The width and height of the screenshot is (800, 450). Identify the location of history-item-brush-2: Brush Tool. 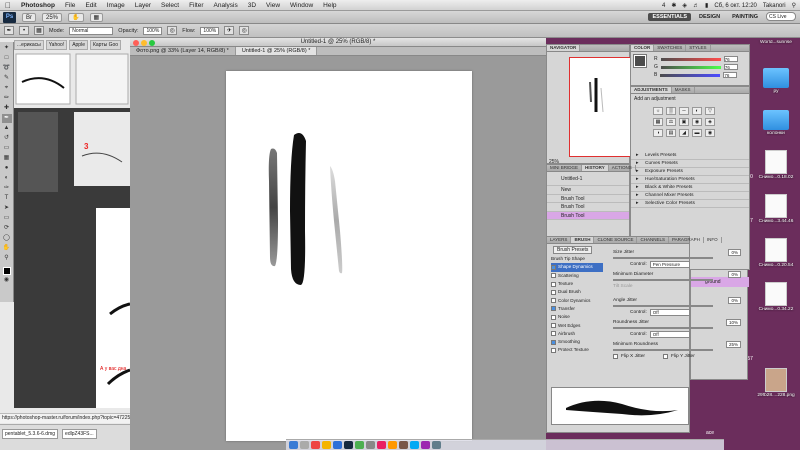
(588, 207).